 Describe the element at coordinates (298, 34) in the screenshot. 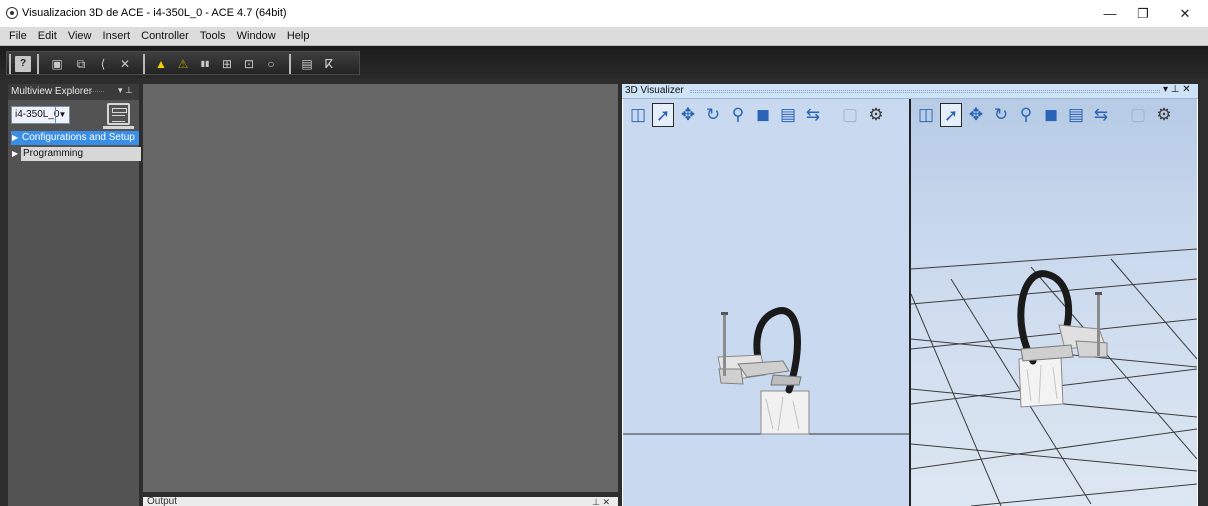

I see `menu-help: Help` at that location.